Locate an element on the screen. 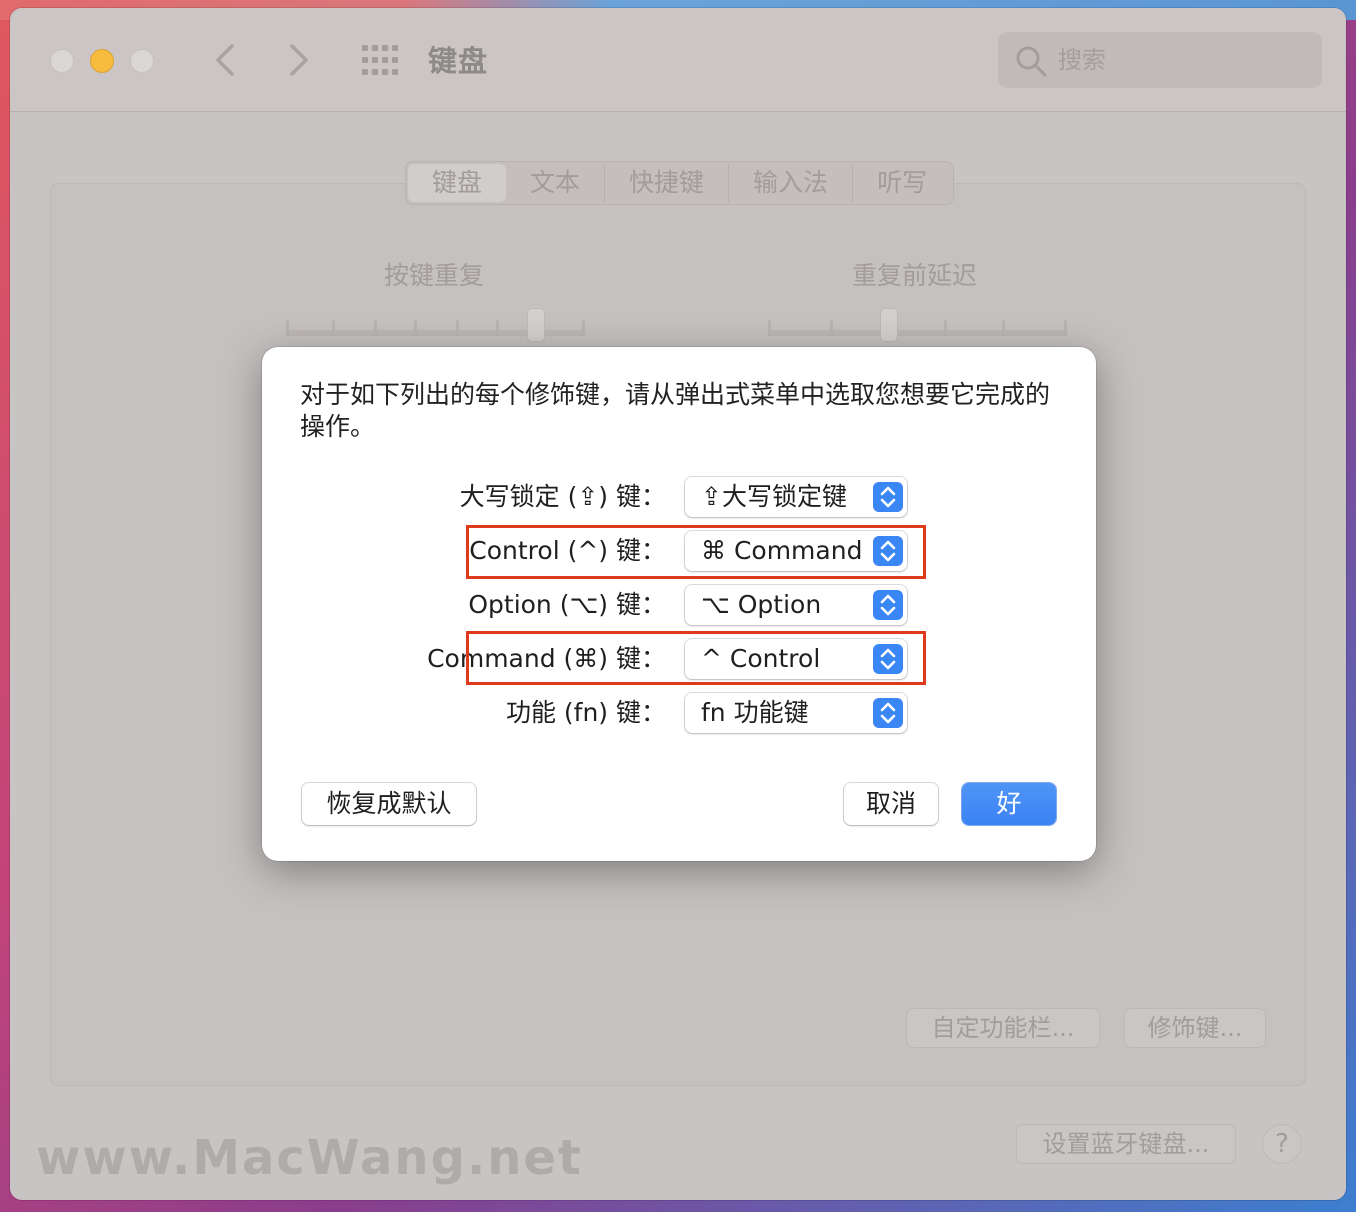 This screenshot has width=1356, height=1212. tab-input-sources: 输入法 is located at coordinates (791, 183).